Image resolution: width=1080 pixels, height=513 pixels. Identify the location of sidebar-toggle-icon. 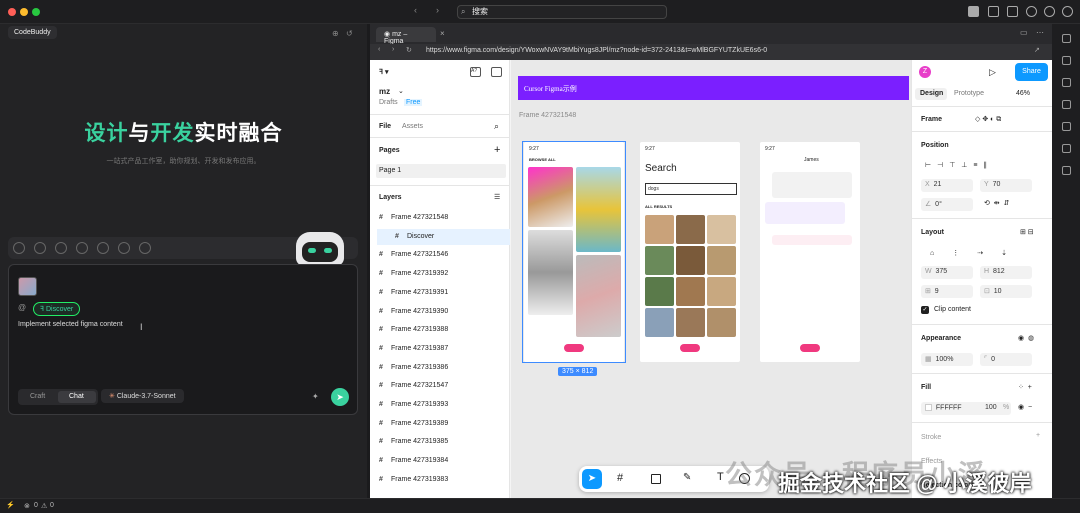
(973, 11).